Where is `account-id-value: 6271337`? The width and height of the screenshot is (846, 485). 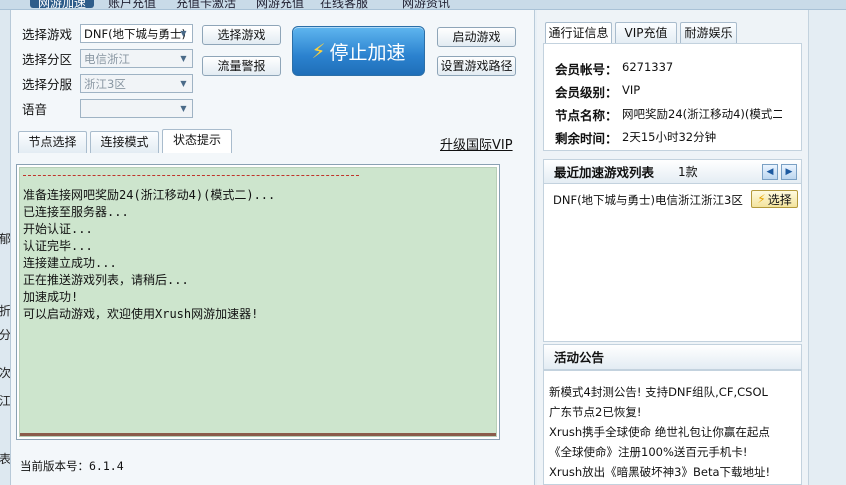
account-id-value: 6271337 is located at coordinates (648, 67).